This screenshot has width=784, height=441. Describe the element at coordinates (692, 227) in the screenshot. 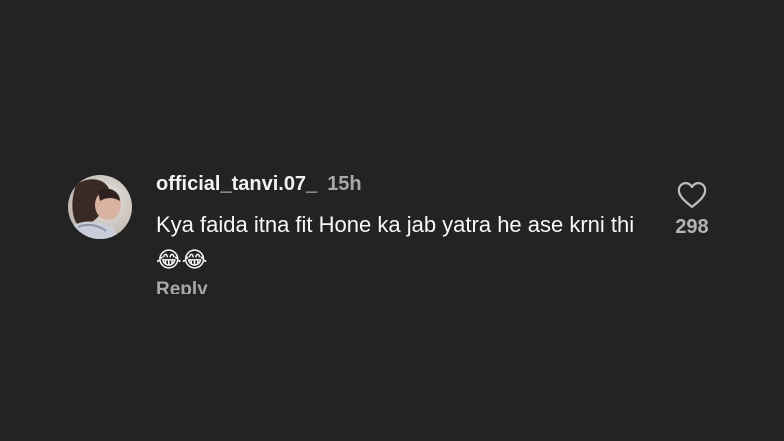

I see `like-count: 298` at that location.